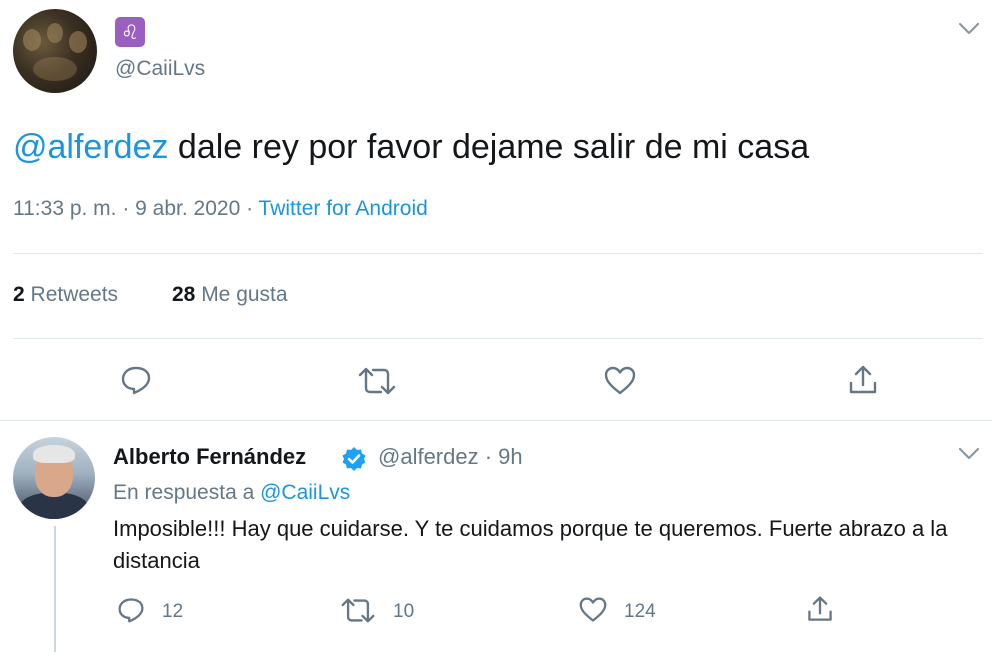 The width and height of the screenshot is (992, 660). What do you see at coordinates (55, 51) in the screenshot?
I see `author-avatar` at bounding box center [55, 51].